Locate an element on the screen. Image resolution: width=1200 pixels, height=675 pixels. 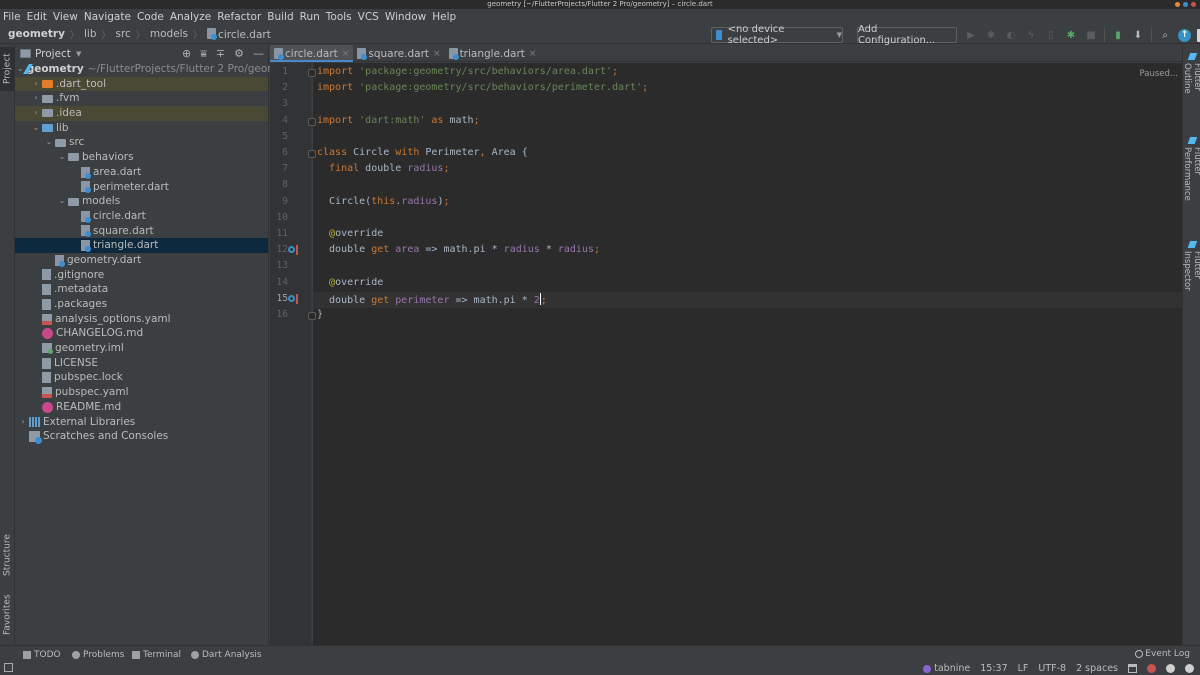
line-number: 16 is located at coordinates (279, 314).